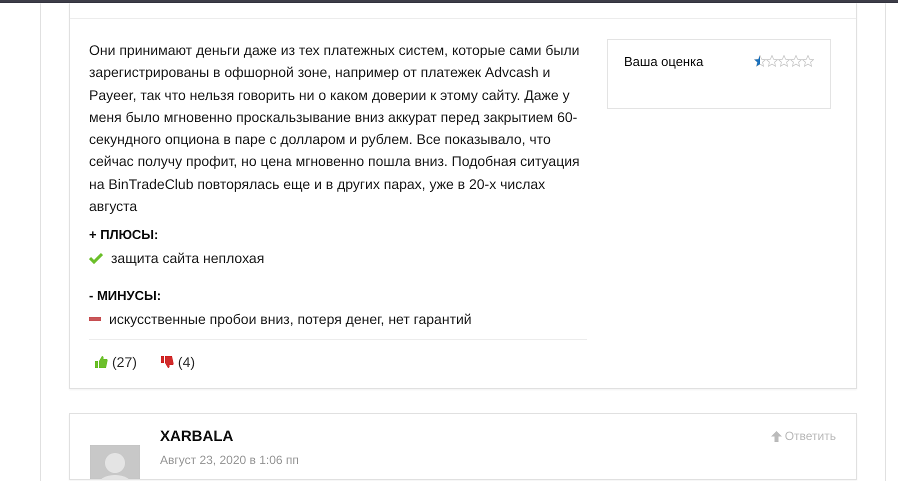 The height and width of the screenshot is (481, 898). Describe the element at coordinates (230, 460) in the screenshot. I see `comment-date: Август 23, 2020 в 1:06 пп` at that location.